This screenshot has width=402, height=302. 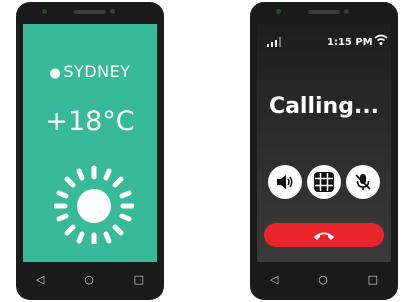 I want to click on end-call-button, so click(x=324, y=235).